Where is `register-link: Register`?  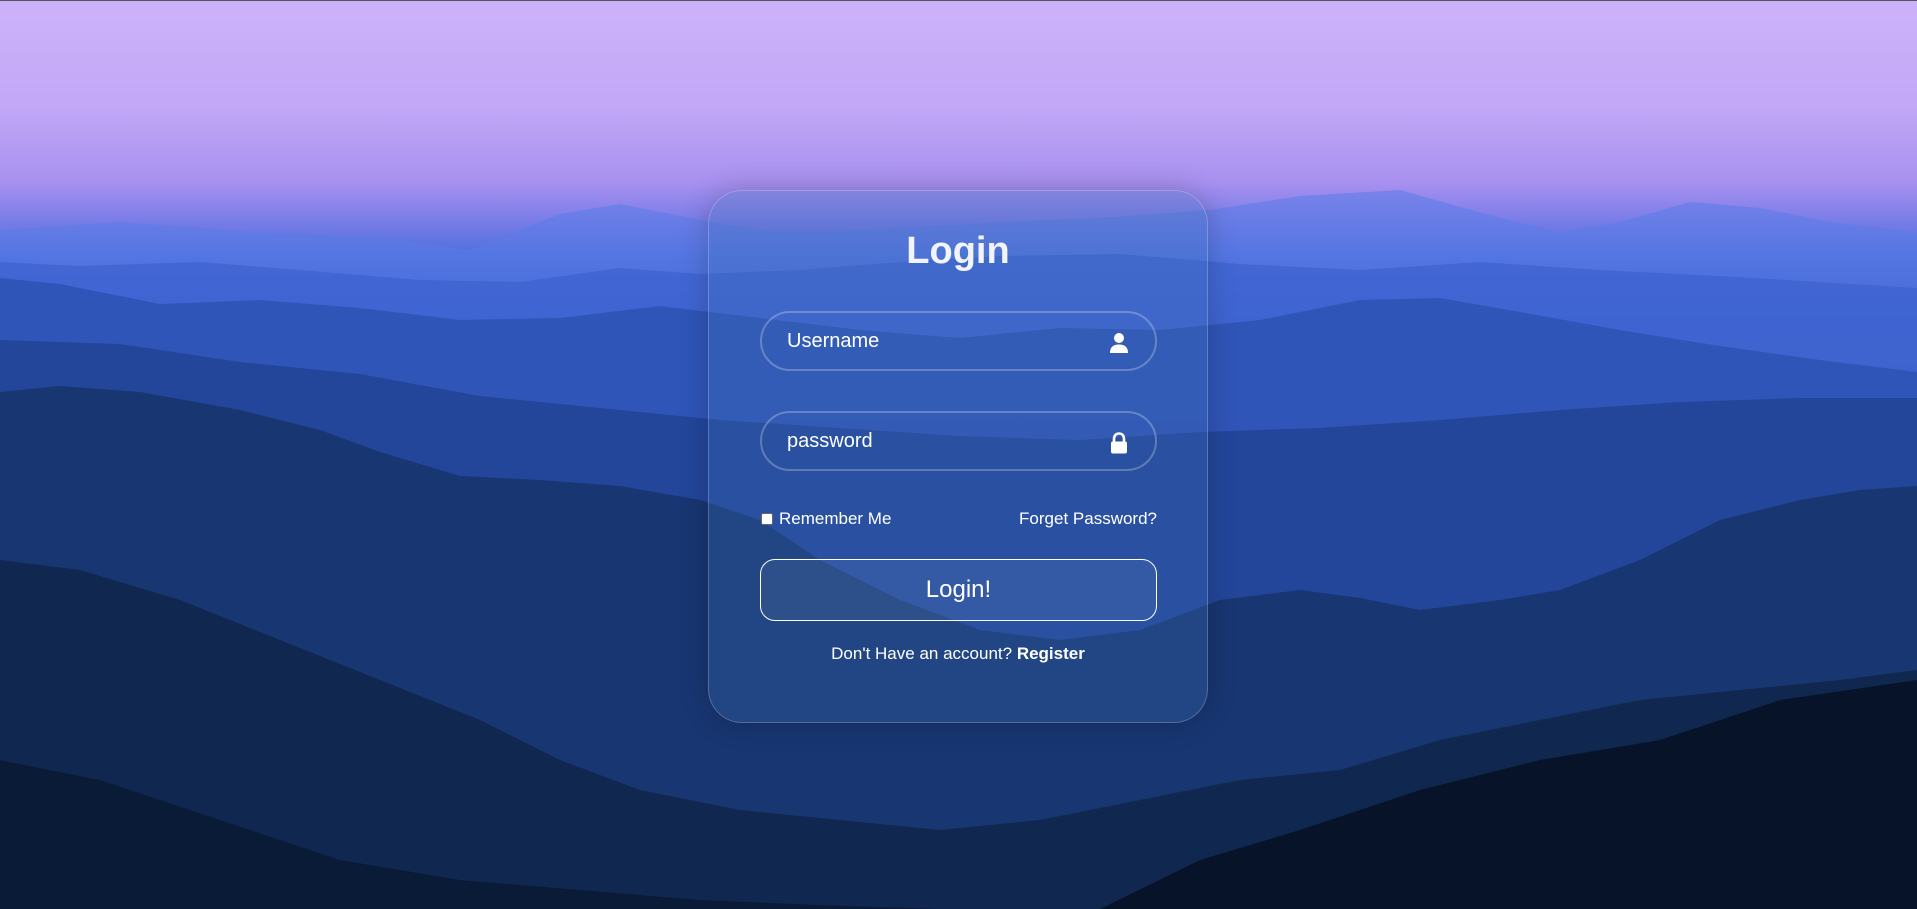 register-link: Register is located at coordinates (1051, 653).